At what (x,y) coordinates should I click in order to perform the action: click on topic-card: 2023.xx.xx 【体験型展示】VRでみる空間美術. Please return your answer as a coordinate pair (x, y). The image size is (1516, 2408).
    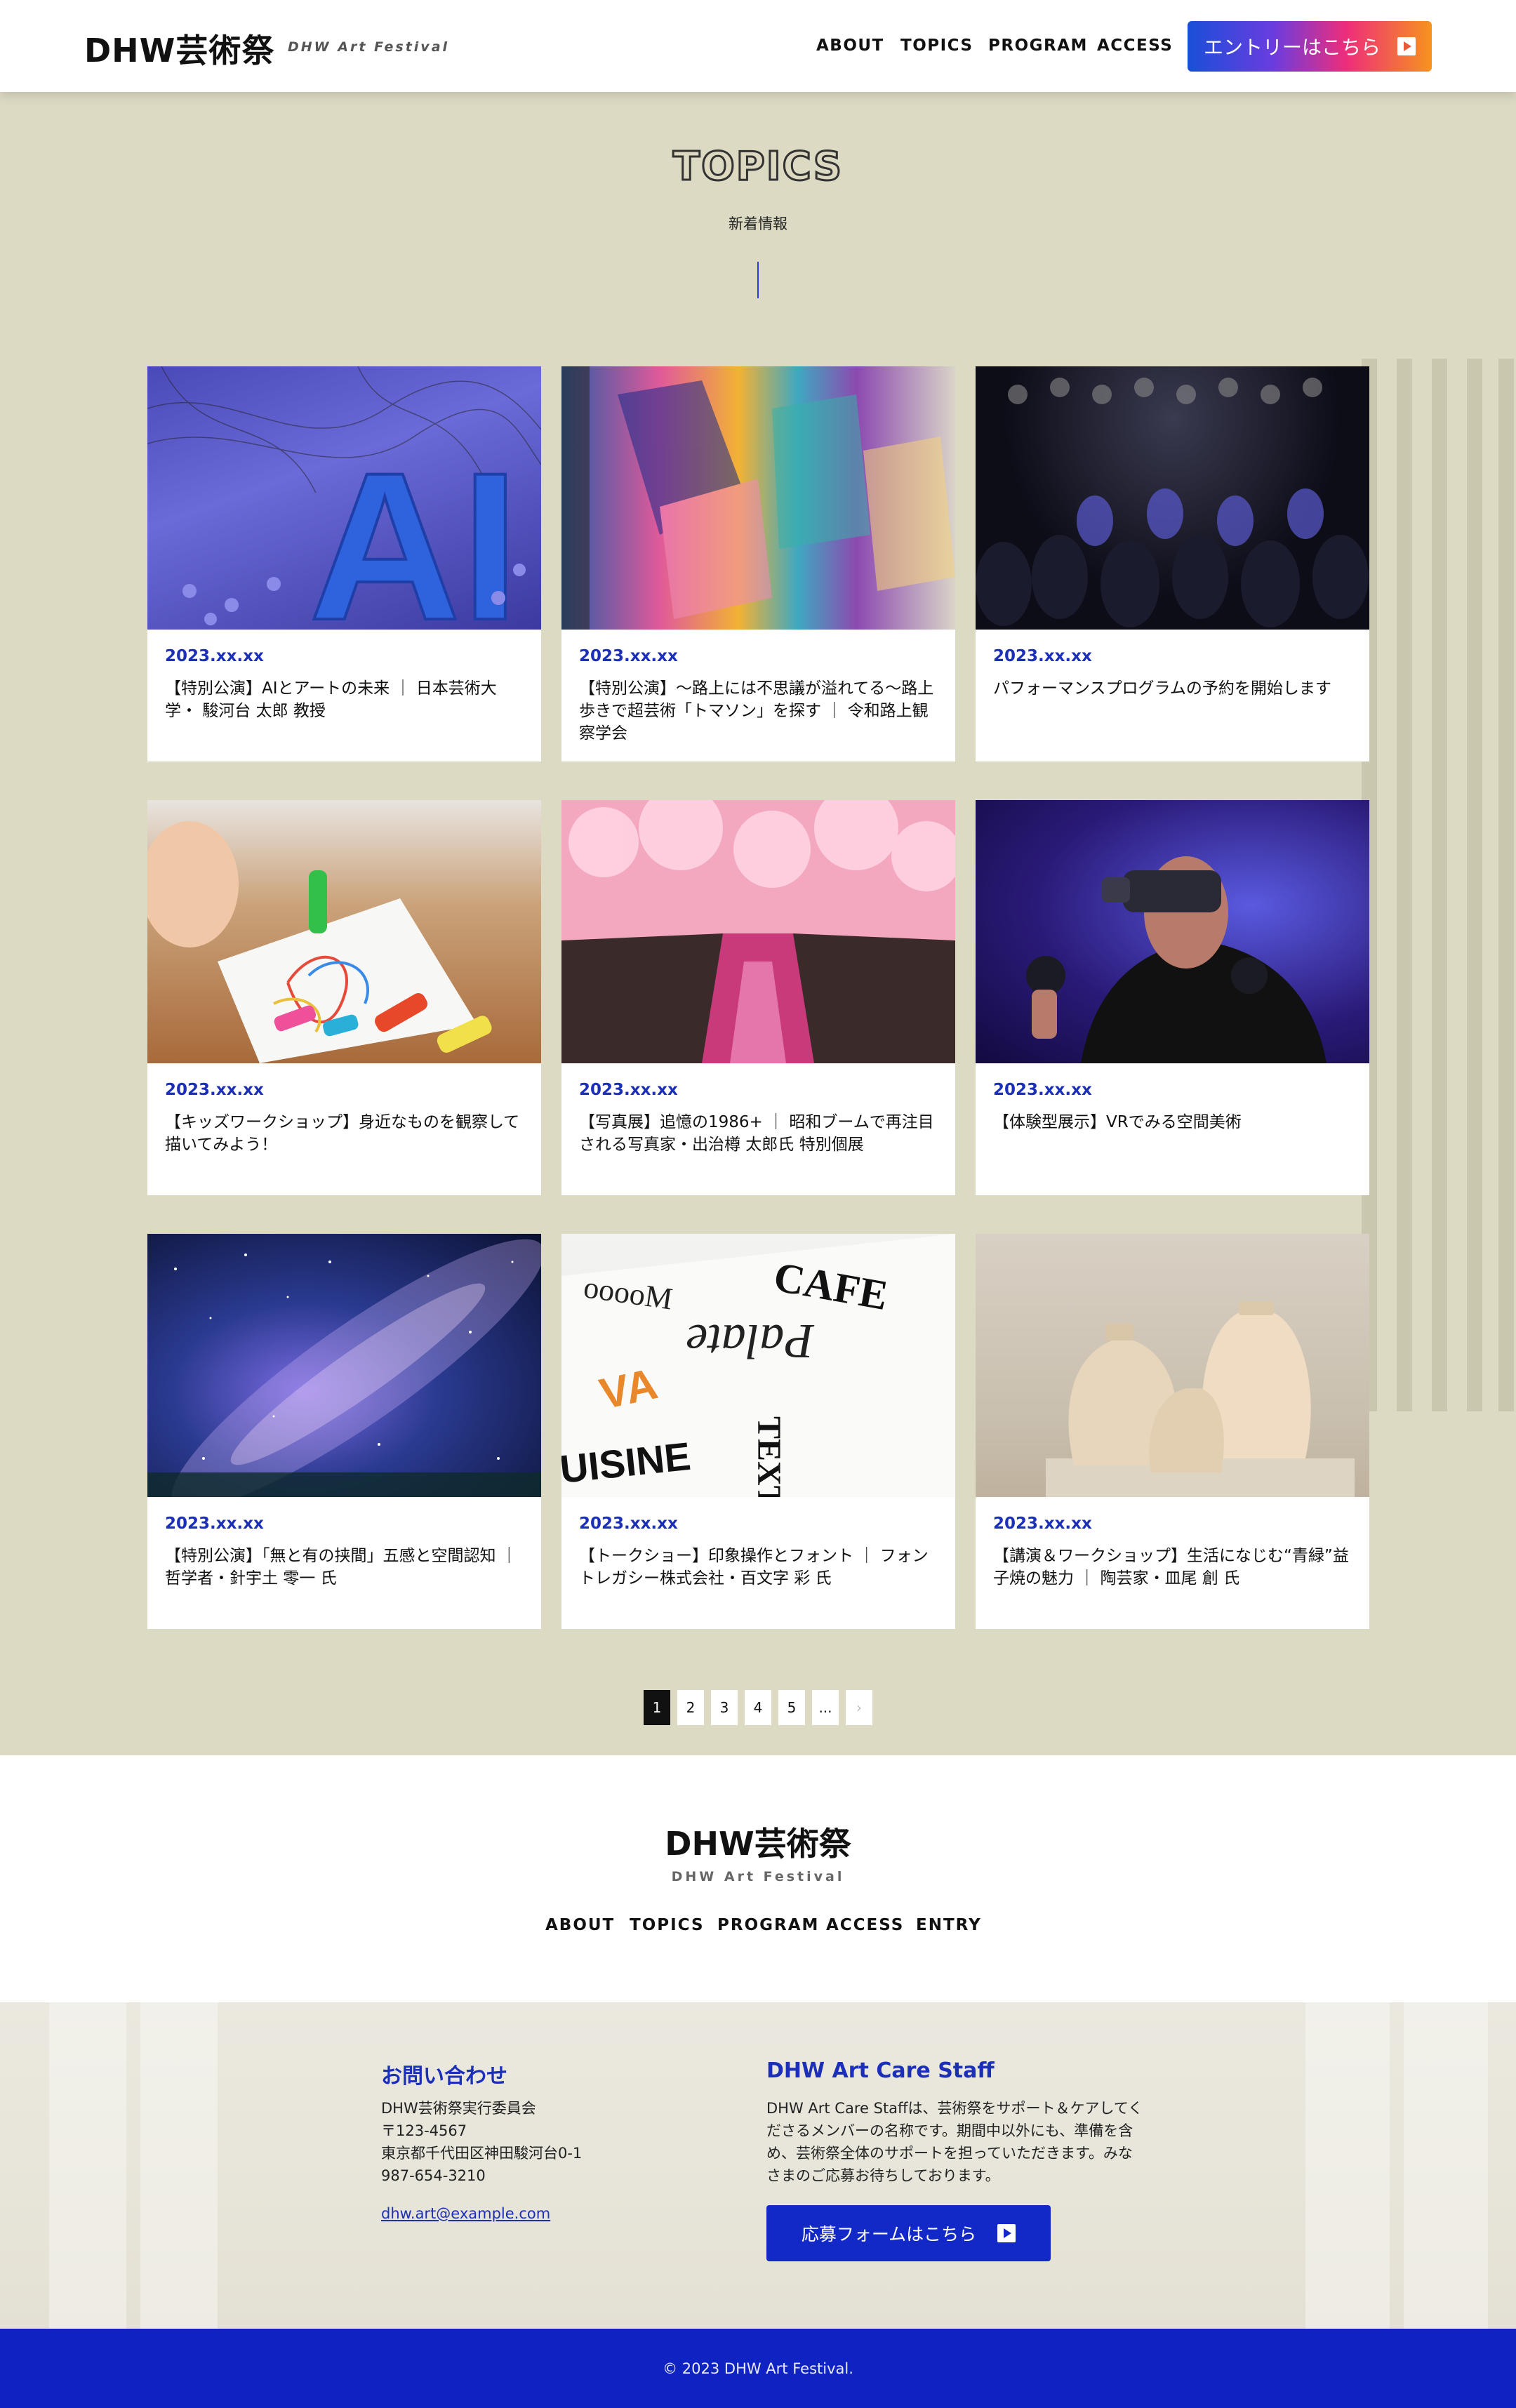
    Looking at the image, I should click on (1172, 997).